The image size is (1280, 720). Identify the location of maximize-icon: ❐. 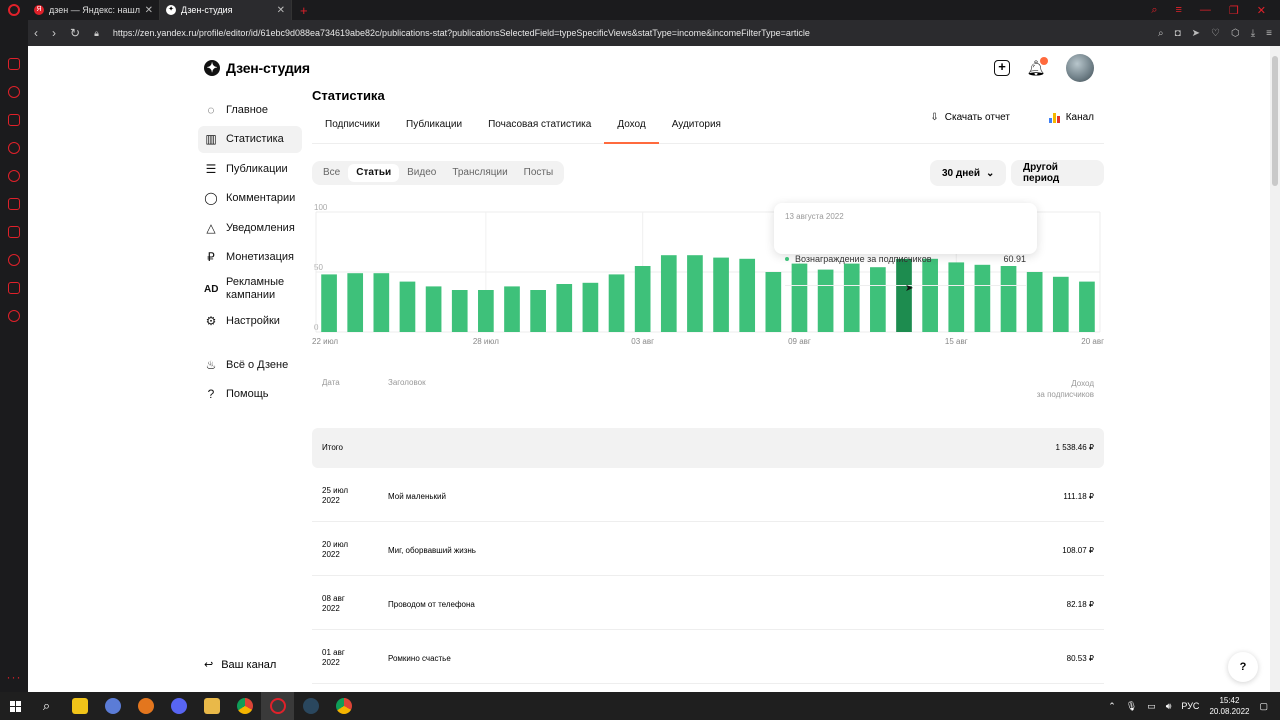
(1234, 10).